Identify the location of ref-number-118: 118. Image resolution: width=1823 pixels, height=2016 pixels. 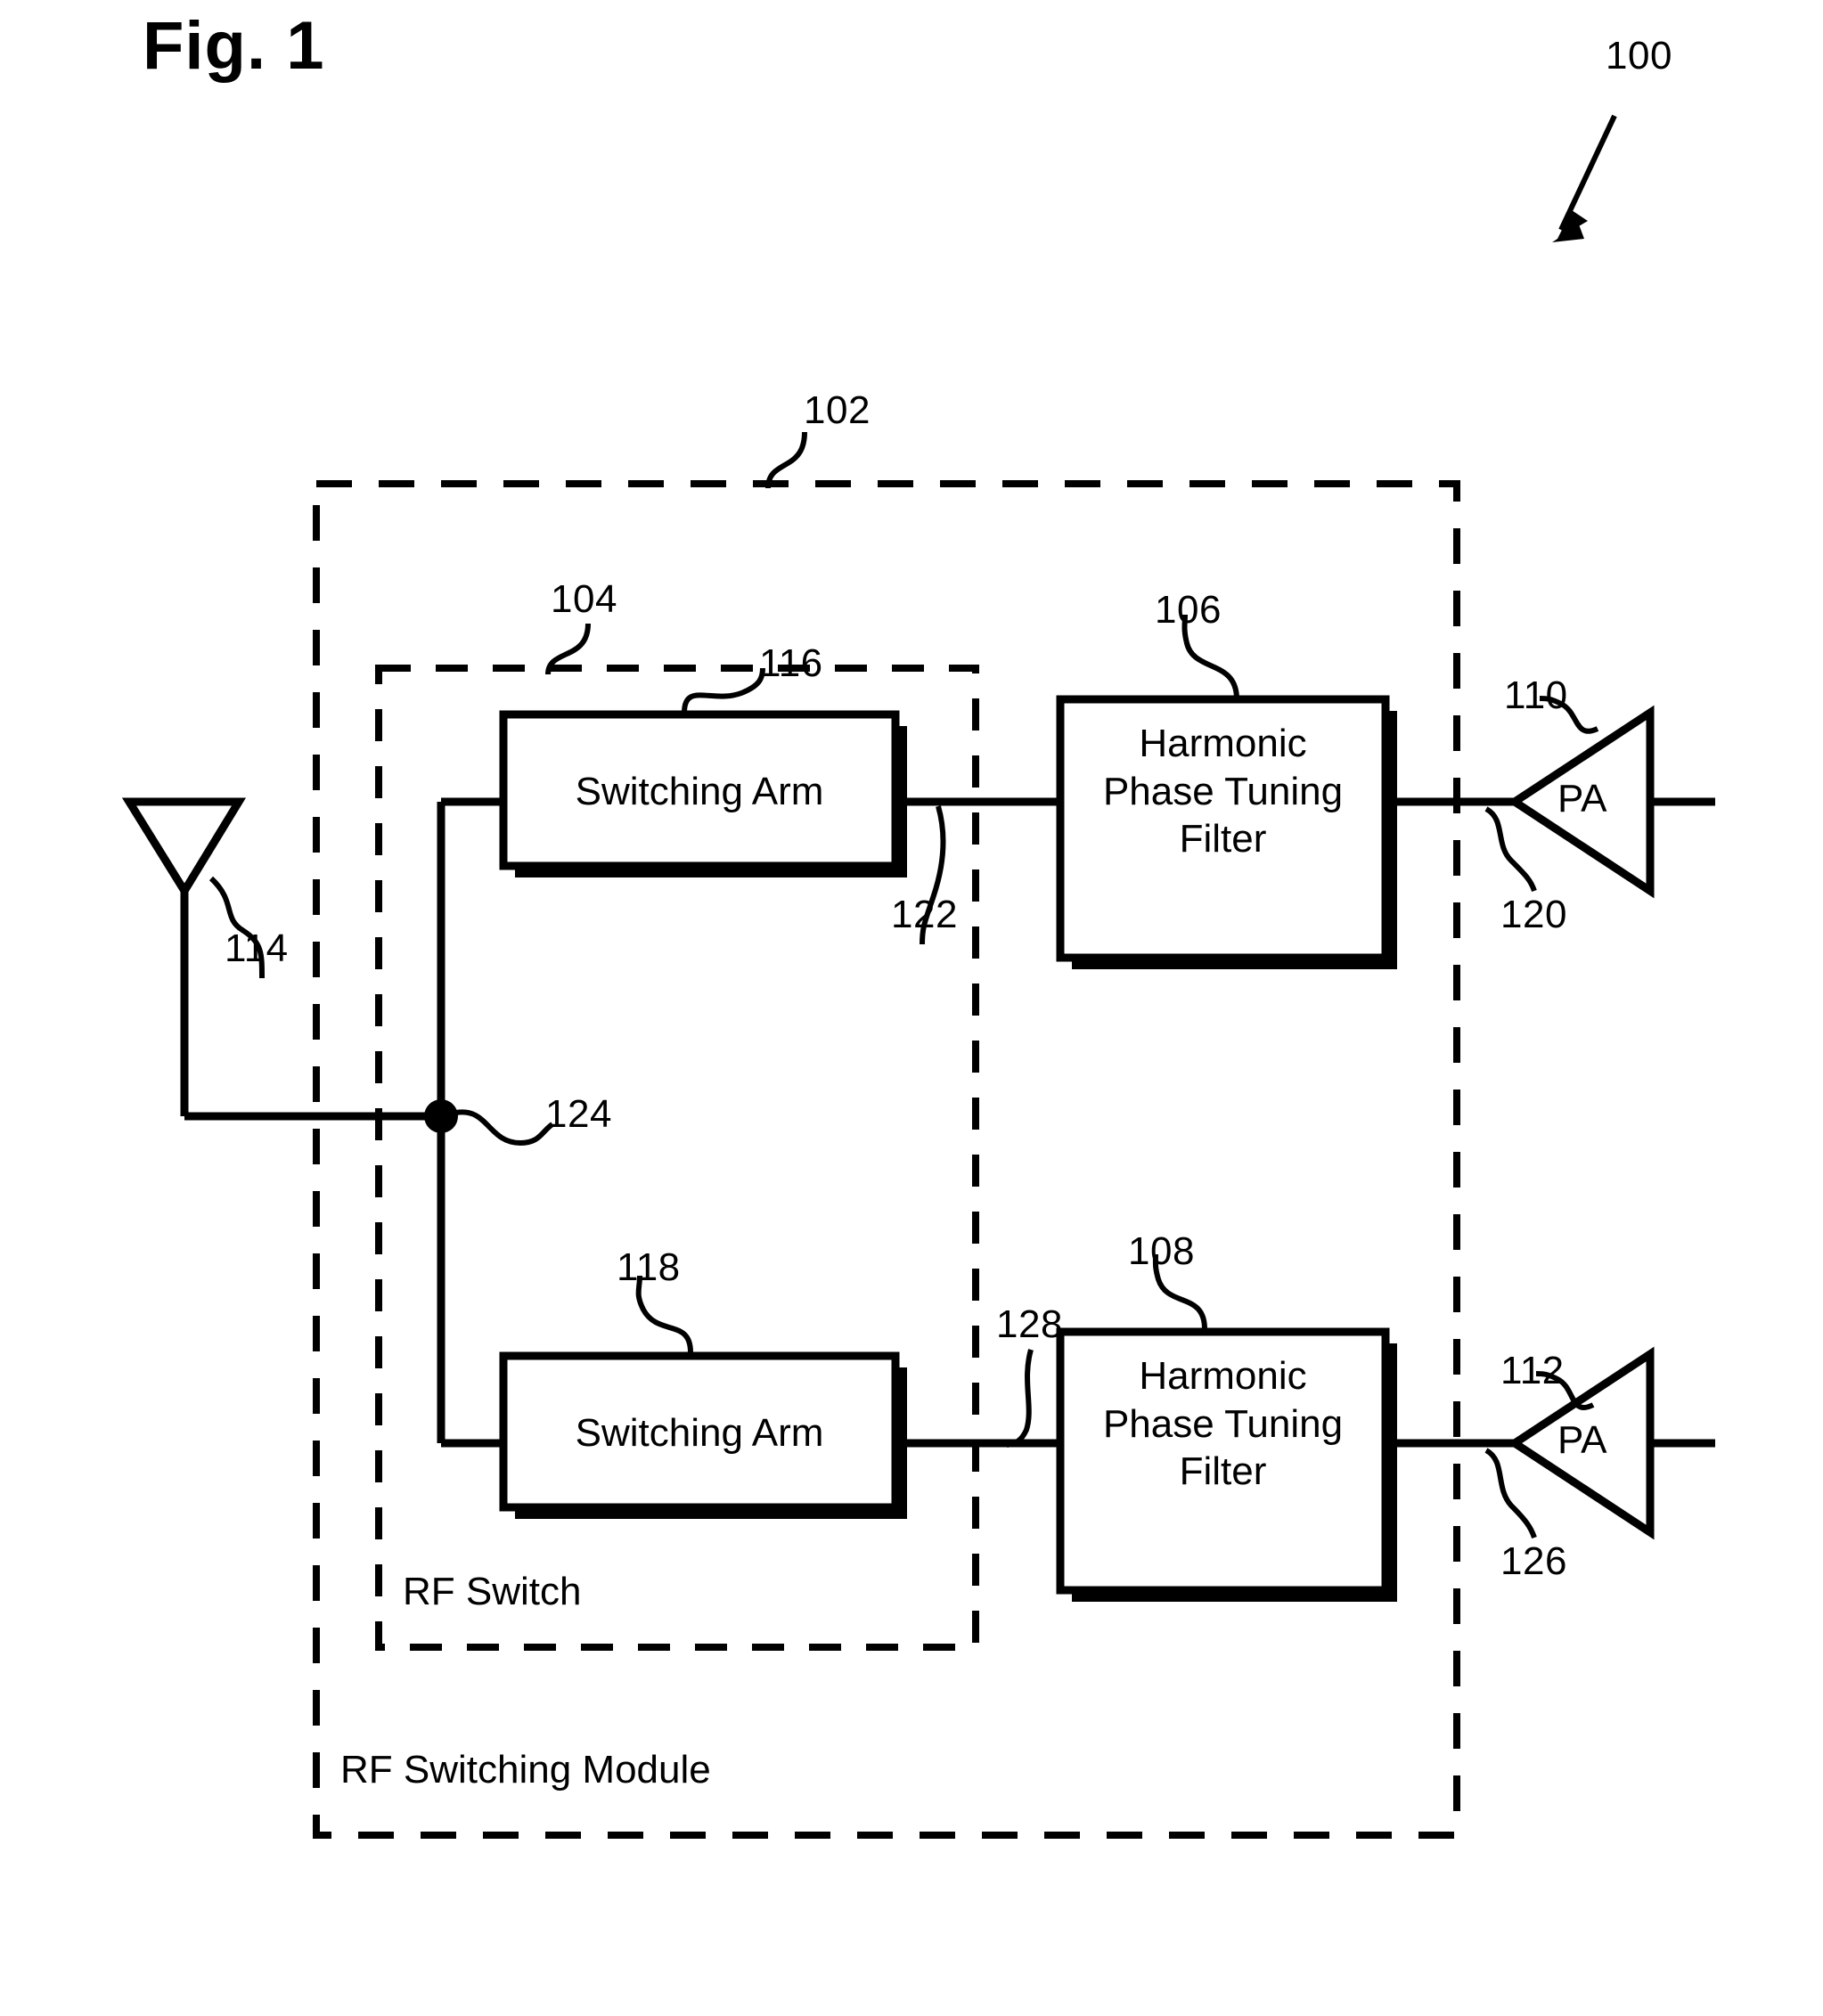
(649, 1267).